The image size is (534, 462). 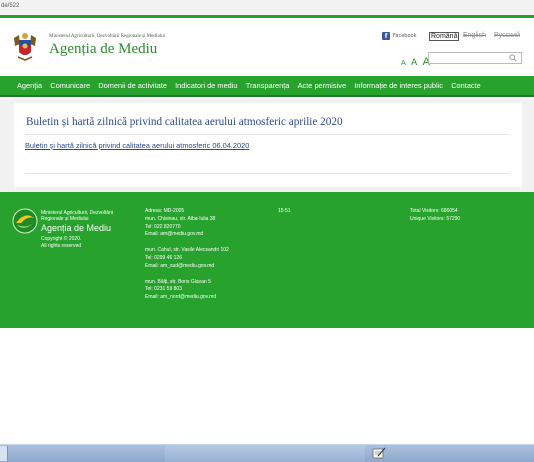 I want to click on copyright-text: Copyright © 2020., so click(x=61, y=239).